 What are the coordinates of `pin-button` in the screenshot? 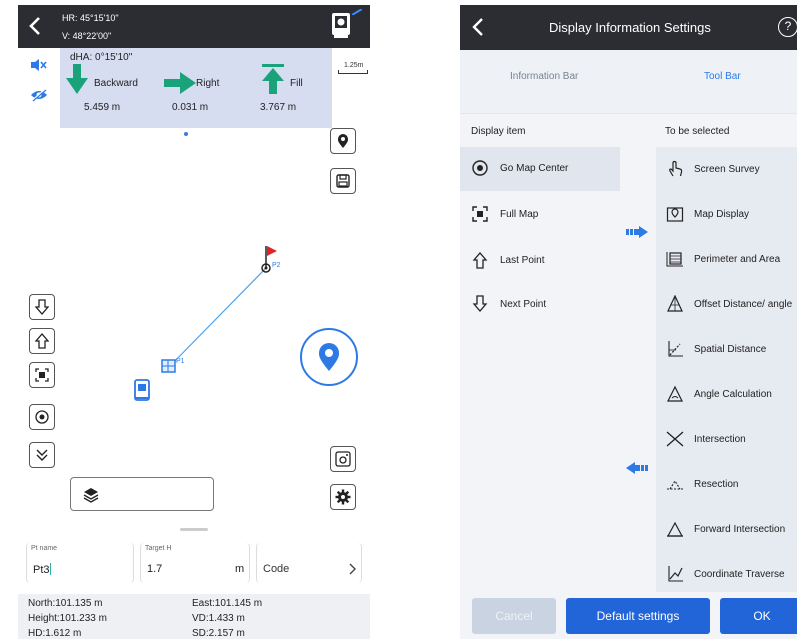 It's located at (343, 141).